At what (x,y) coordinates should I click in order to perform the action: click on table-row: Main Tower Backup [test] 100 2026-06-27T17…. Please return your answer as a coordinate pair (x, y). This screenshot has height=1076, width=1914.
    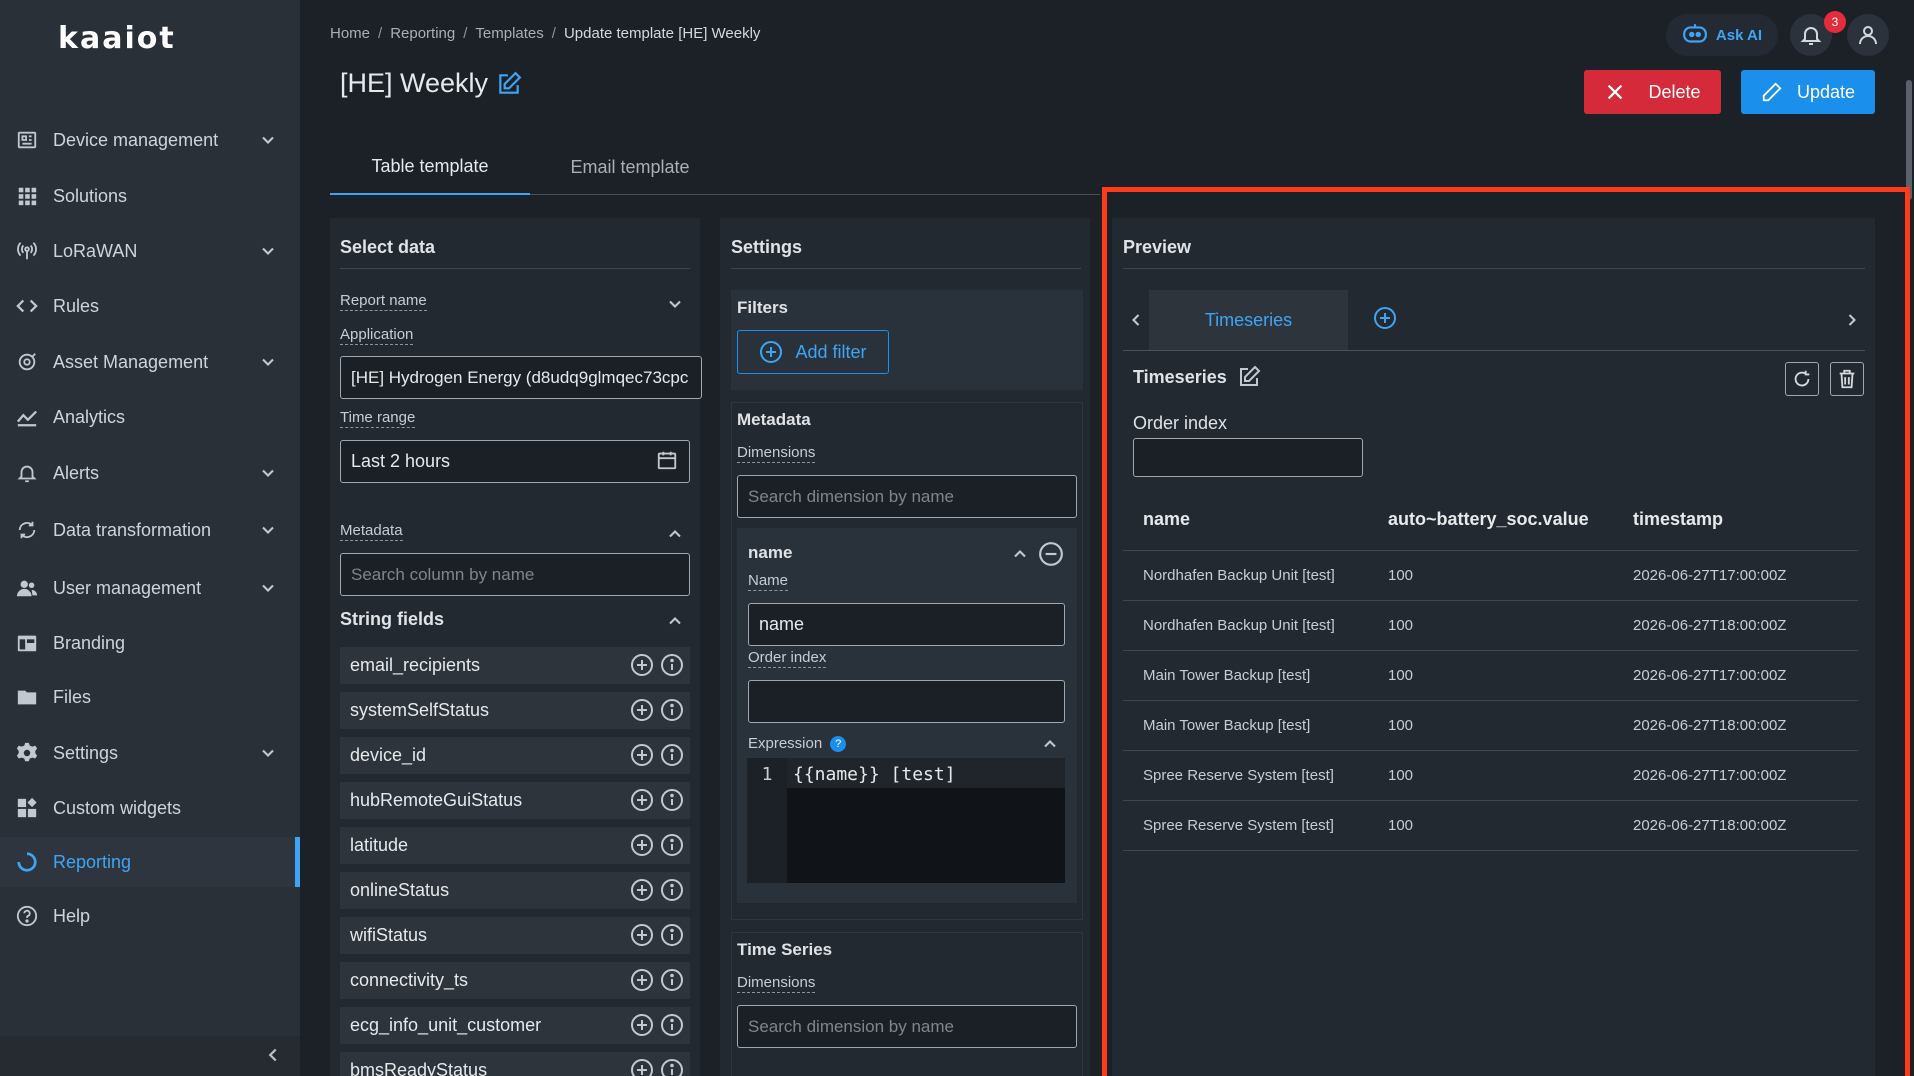
    Looking at the image, I should click on (1490, 675).